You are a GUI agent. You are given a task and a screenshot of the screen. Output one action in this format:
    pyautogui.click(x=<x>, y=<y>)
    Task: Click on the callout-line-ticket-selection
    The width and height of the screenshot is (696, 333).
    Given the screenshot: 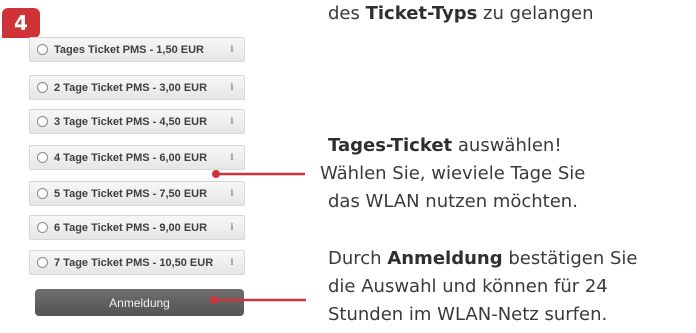 What is the action you would take?
    pyautogui.click(x=258, y=174)
    